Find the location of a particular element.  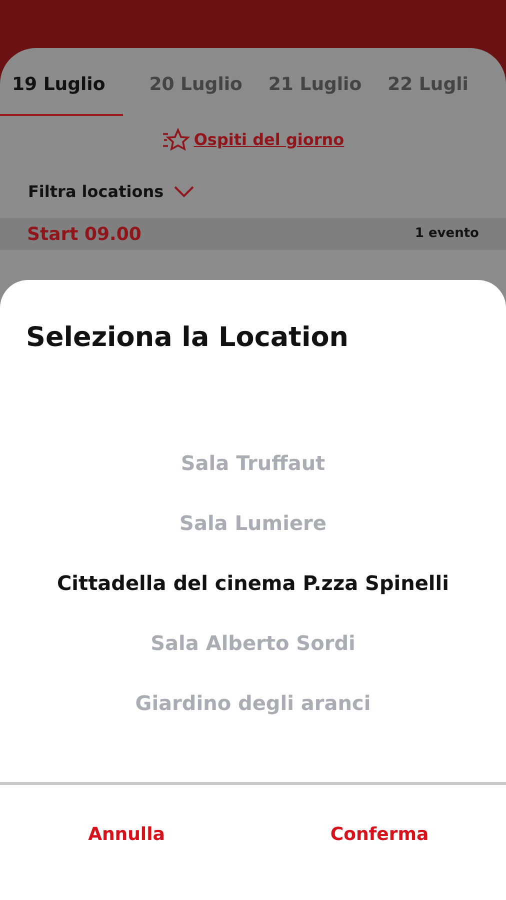

event-count: 1 evento is located at coordinates (446, 234).